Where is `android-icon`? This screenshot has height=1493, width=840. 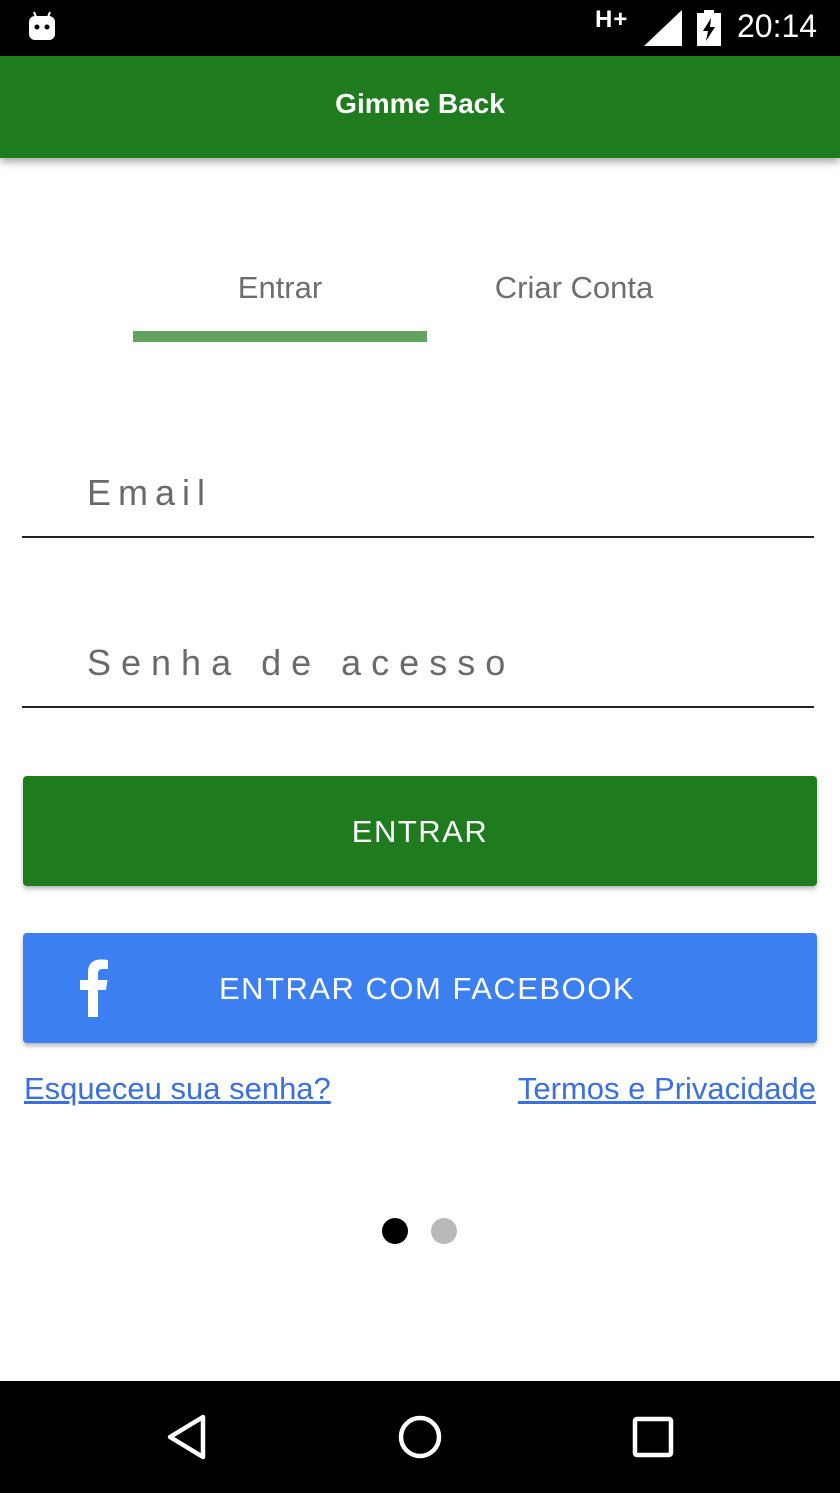
android-icon is located at coordinates (42, 25).